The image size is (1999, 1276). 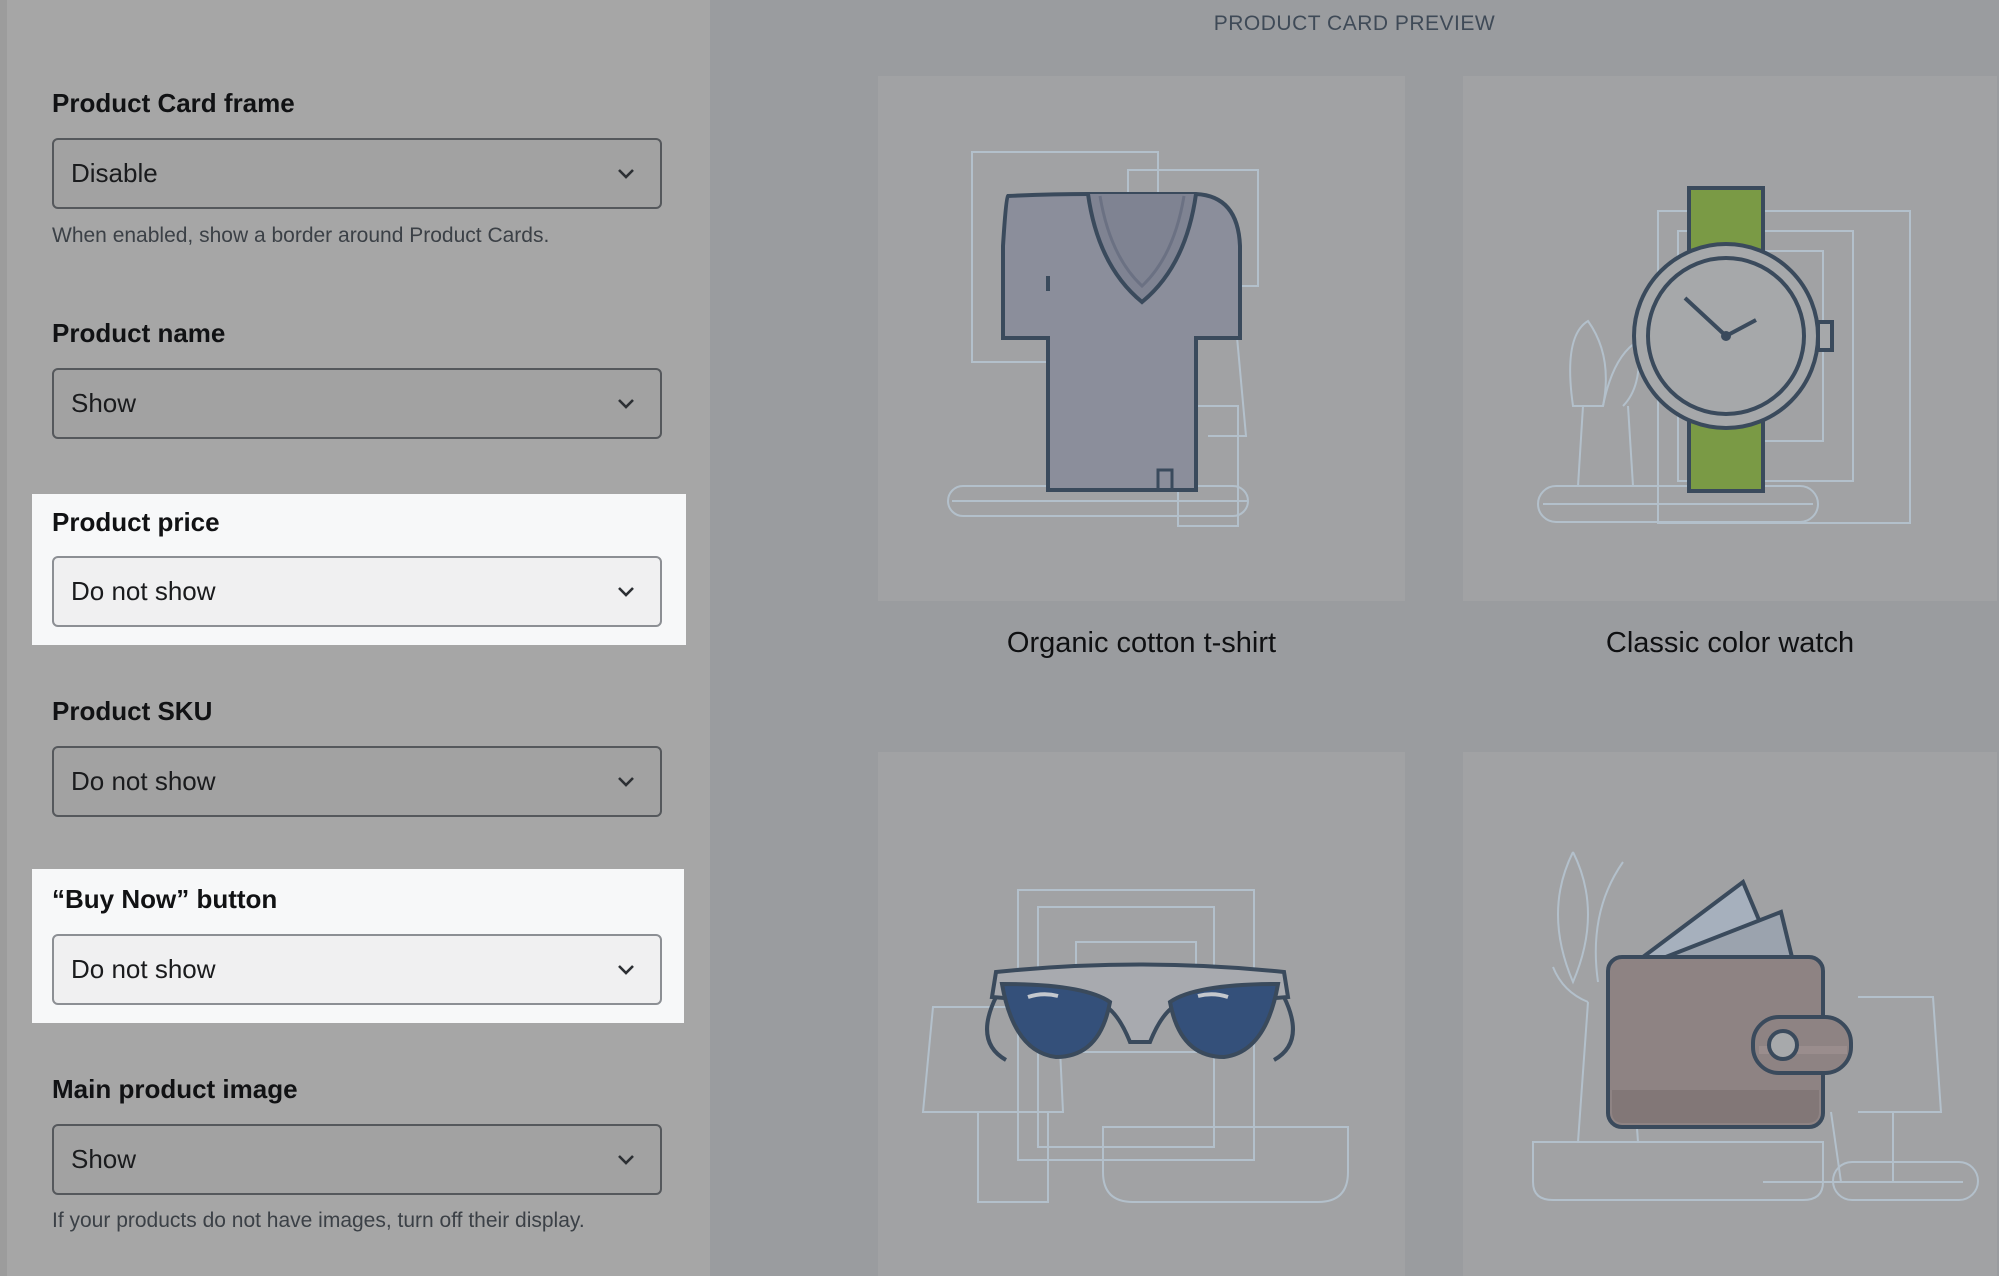 What do you see at coordinates (139, 333) in the screenshot?
I see `product-name-label: Product name` at bounding box center [139, 333].